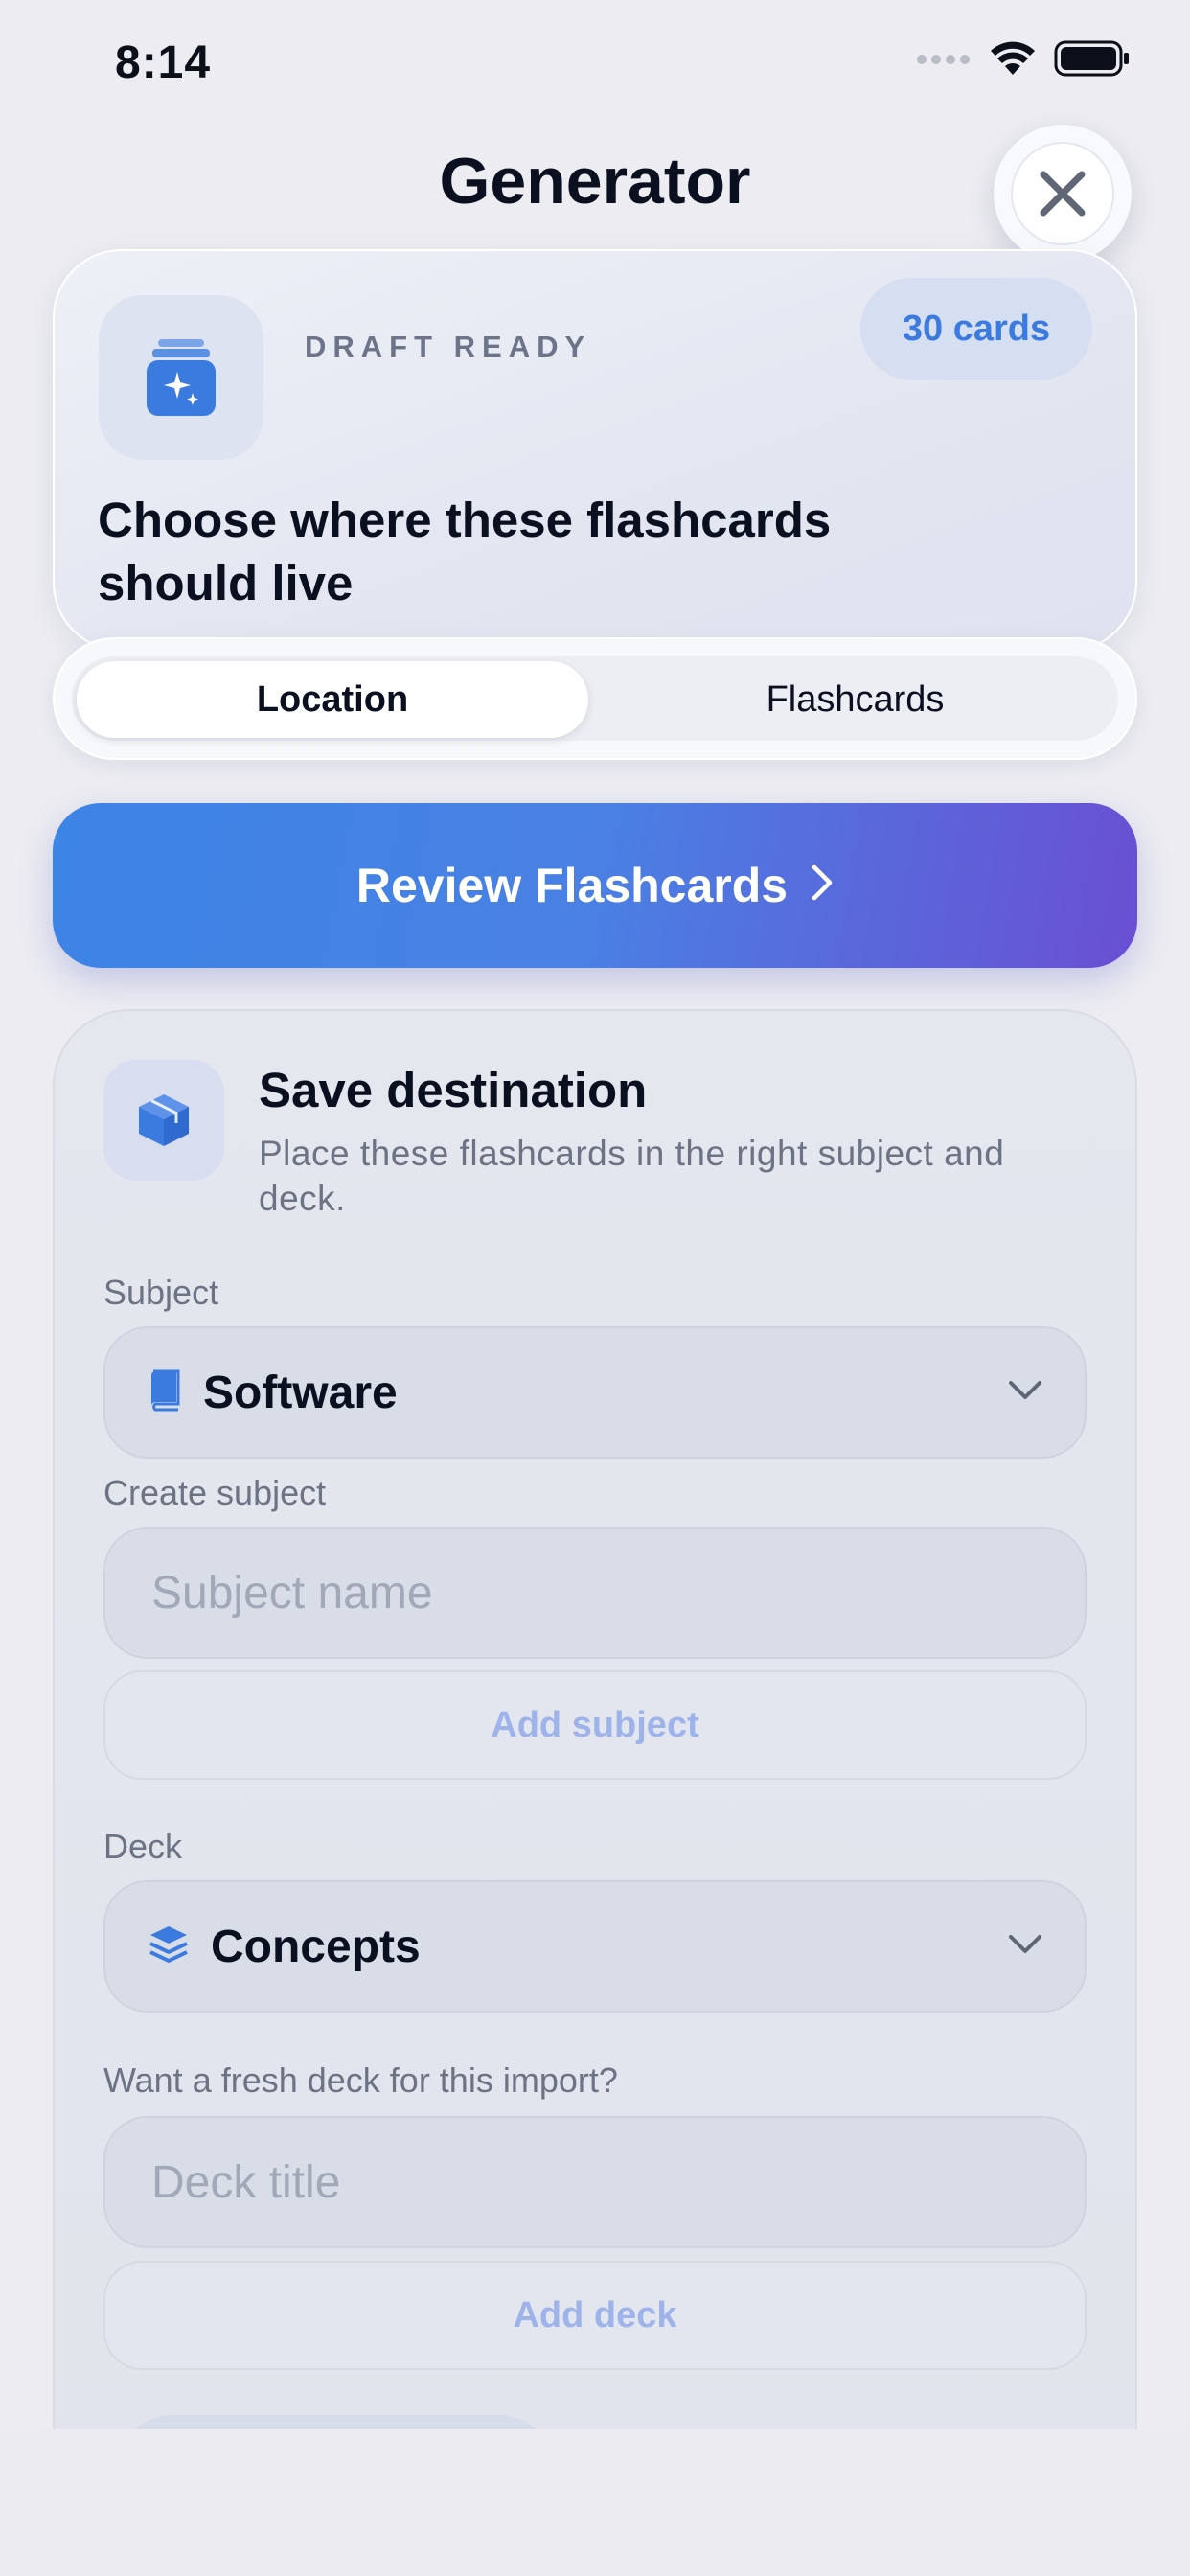  Describe the element at coordinates (333, 699) in the screenshot. I see `tab-location: Location` at that location.